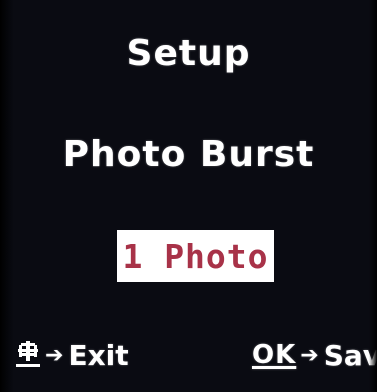  I want to click on exit-hint: ➔ Exit, so click(72, 355).